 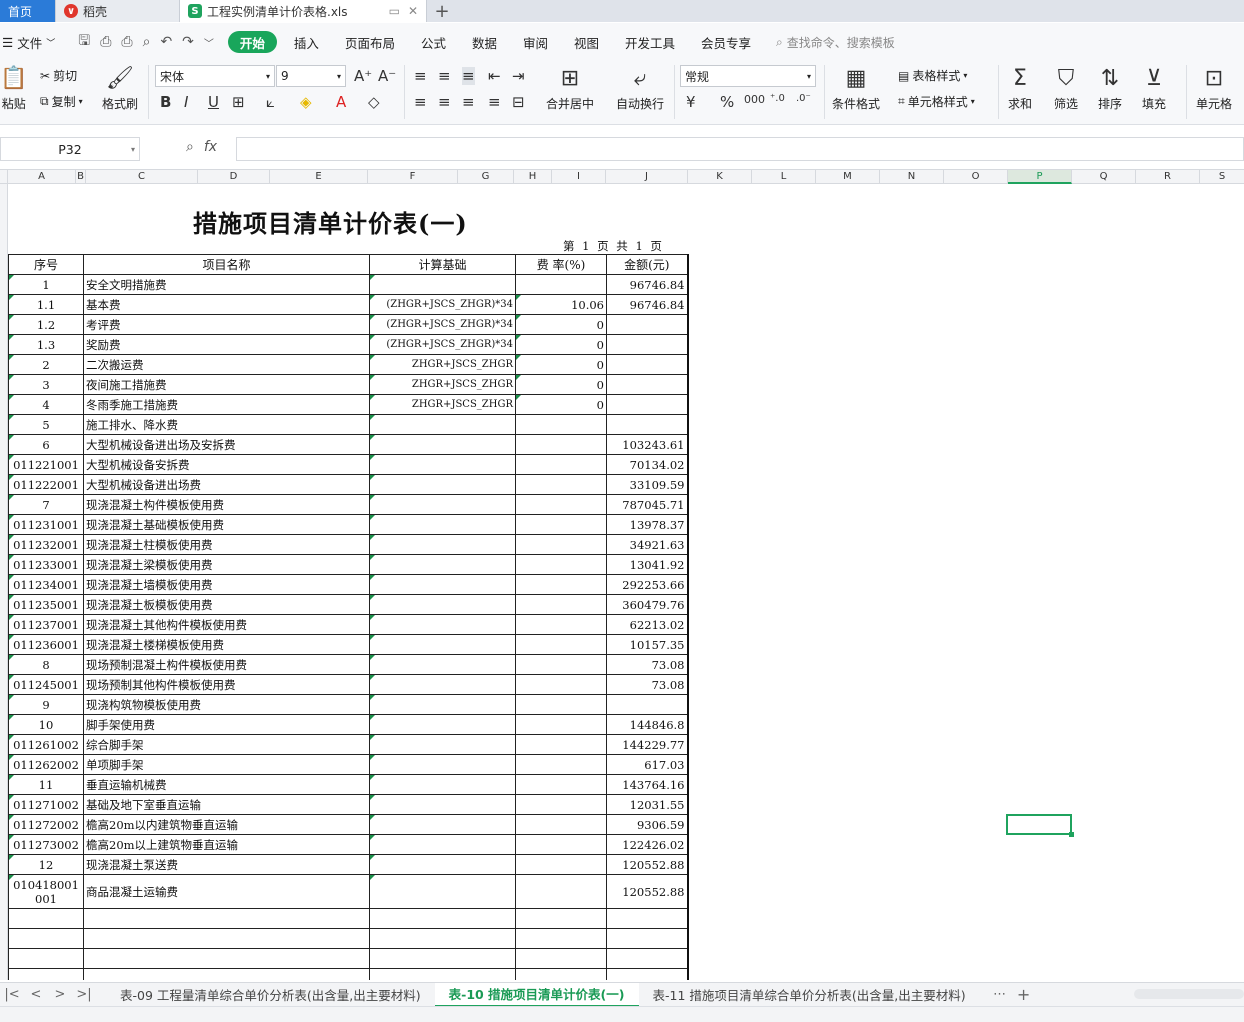 I want to click on align-top-icon: ≡, so click(x=420, y=76).